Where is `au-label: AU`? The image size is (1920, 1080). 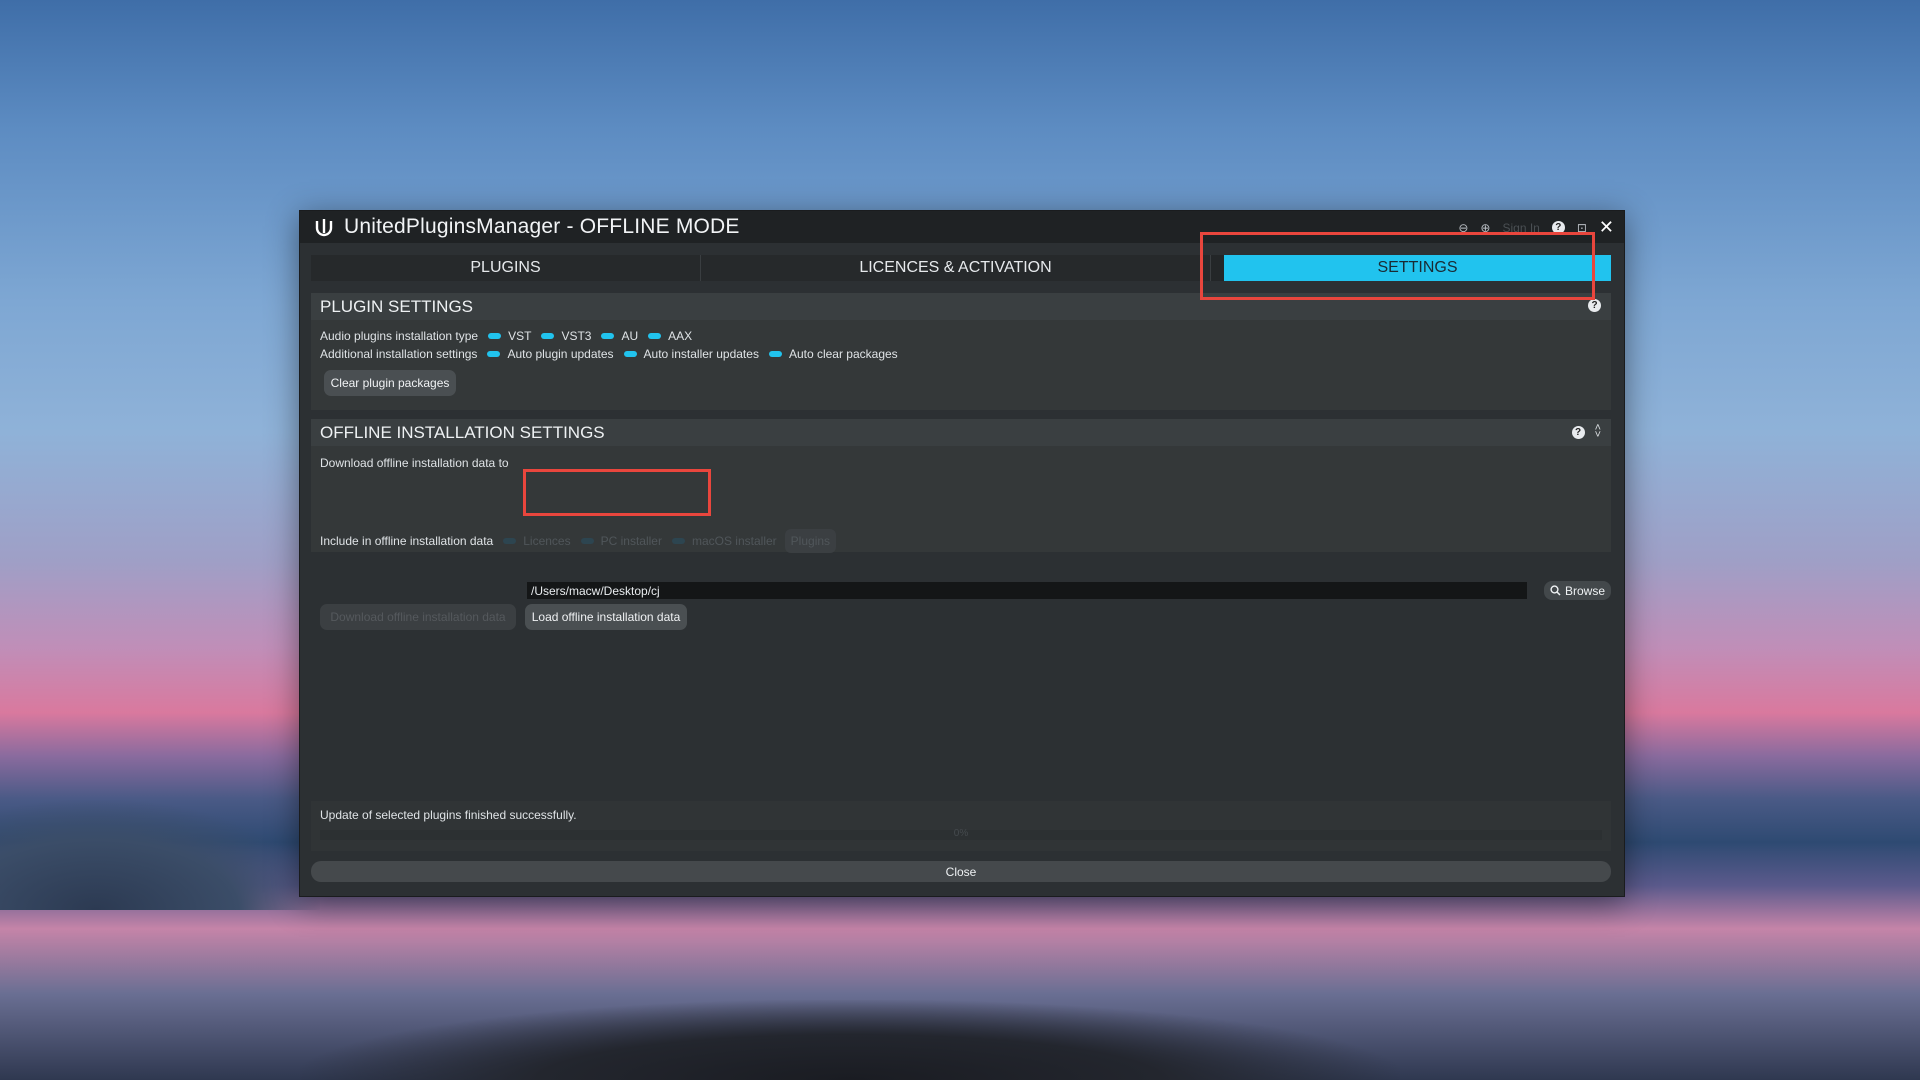
au-label: AU is located at coordinates (630, 336).